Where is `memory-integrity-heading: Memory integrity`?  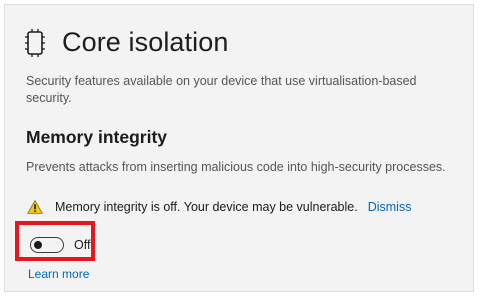
memory-integrity-heading: Memory integrity is located at coordinates (96, 137).